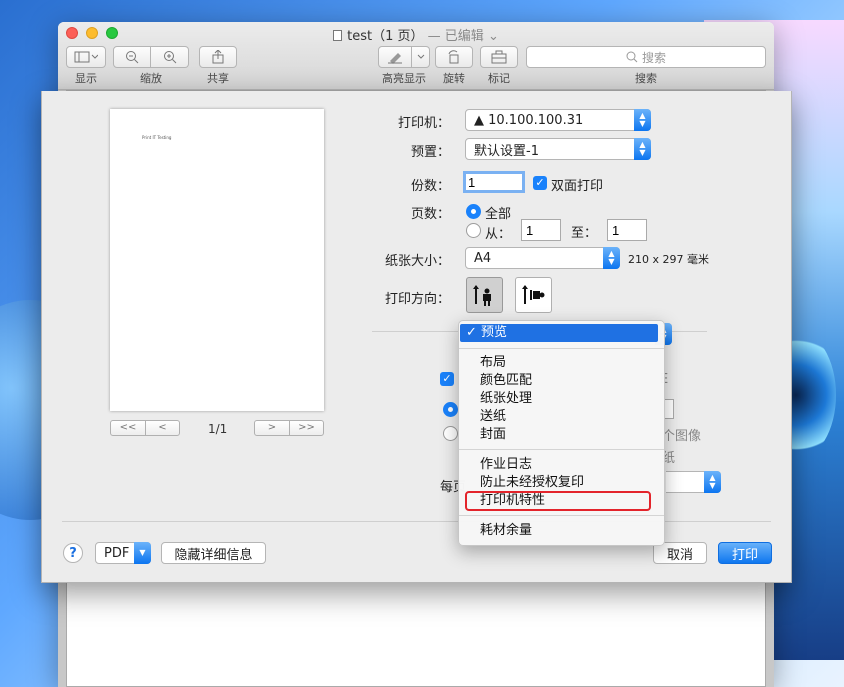 This screenshot has width=844, height=687. Describe the element at coordinates (561, 483) in the screenshot. I see `menu-item-copy-protection: 防止未经授权复印` at that location.